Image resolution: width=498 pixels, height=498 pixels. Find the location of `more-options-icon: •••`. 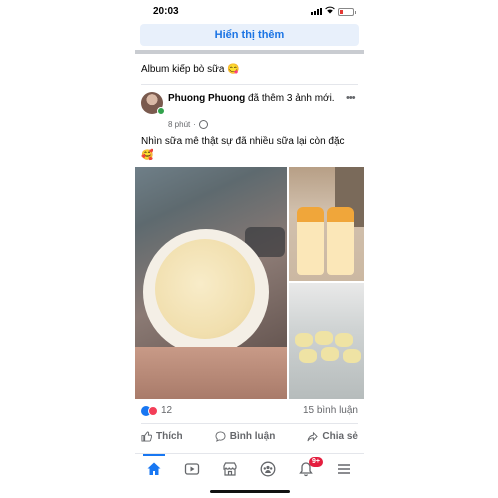

more-options-icon: ••• is located at coordinates (351, 98).